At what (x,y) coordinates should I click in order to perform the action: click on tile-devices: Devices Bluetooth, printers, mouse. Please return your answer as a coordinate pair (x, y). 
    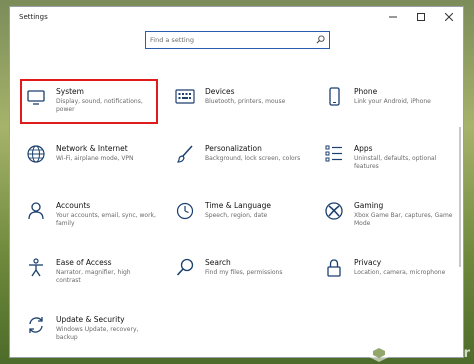
    Looking at the image, I should click on (238, 101).